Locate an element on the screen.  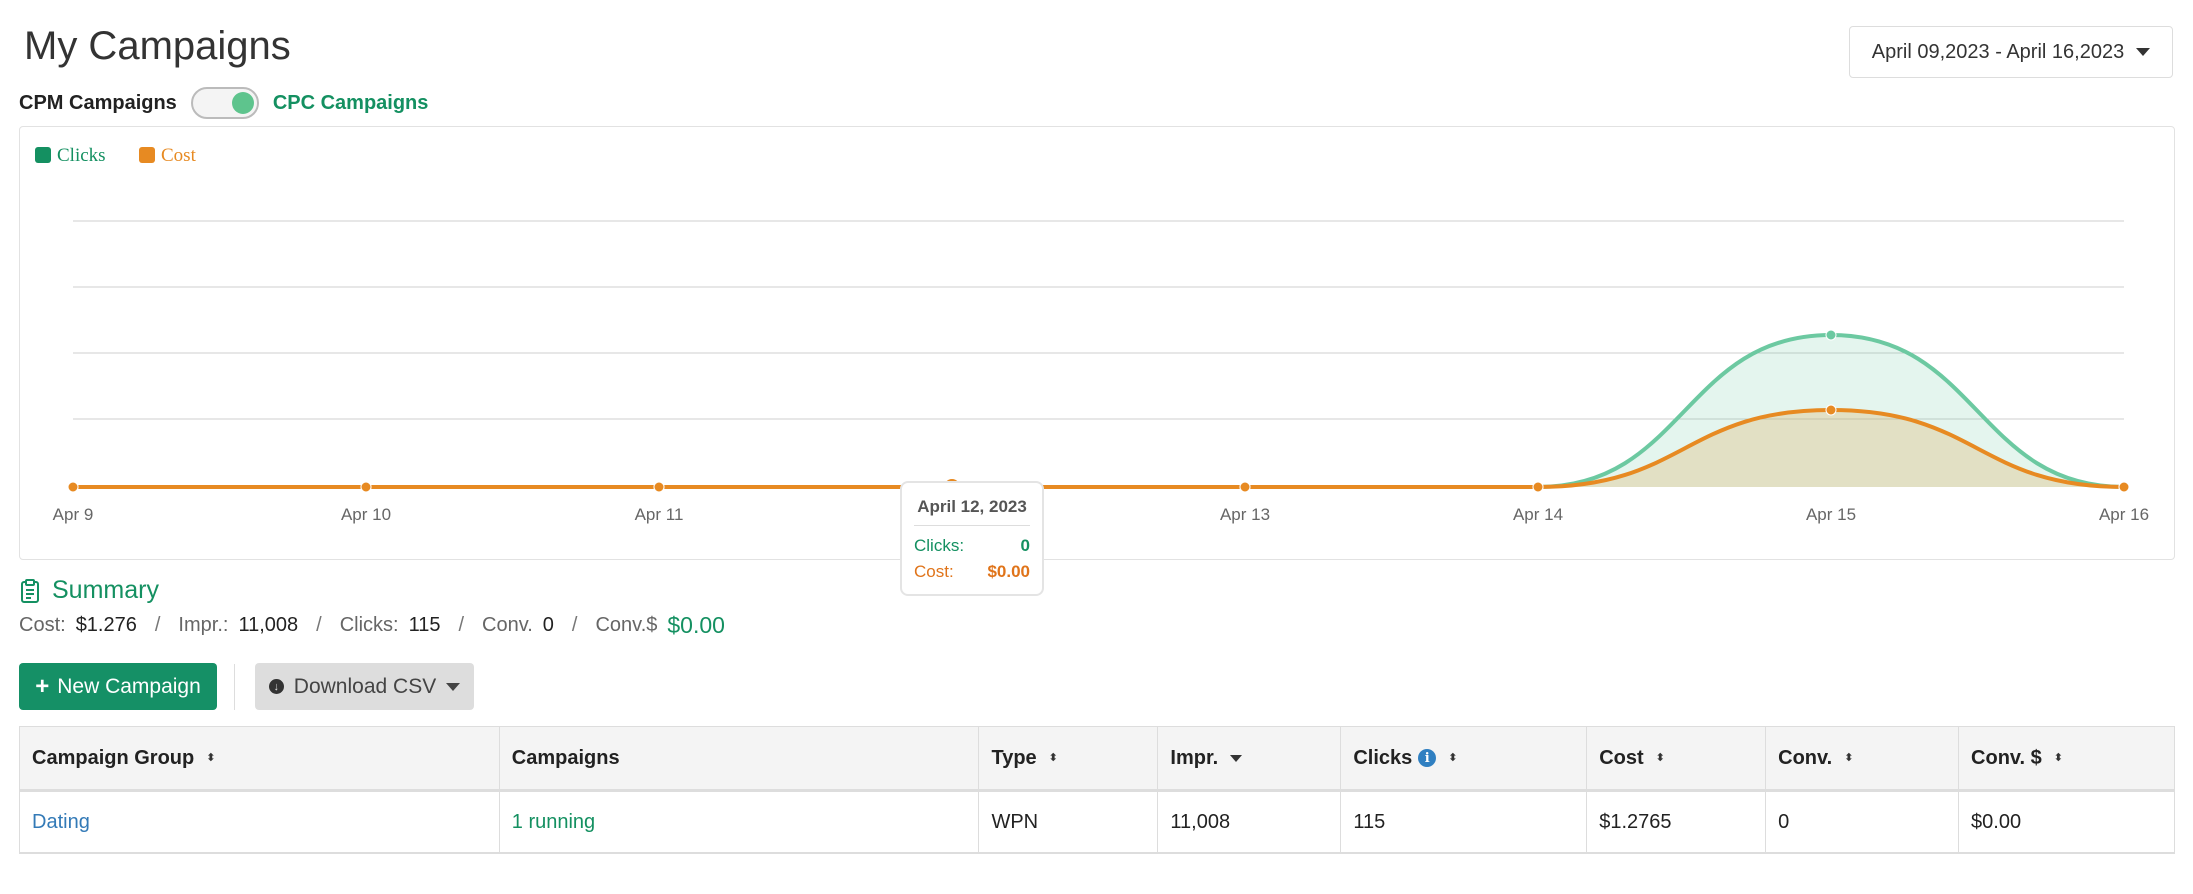
header-label: Clicks is located at coordinates (1383, 757).